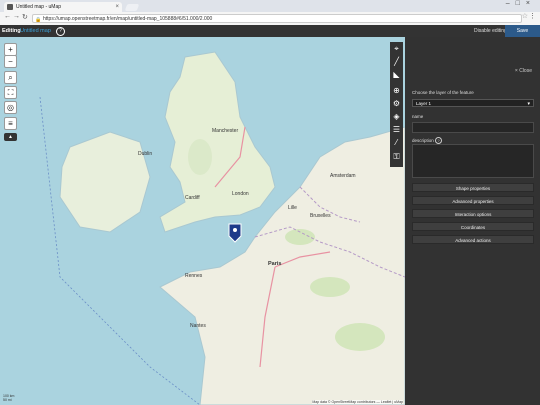 Image resolution: width=540 pixels, height=405 pixels. Describe the element at coordinates (473, 161) in the screenshot. I see `description-textarea` at that location.